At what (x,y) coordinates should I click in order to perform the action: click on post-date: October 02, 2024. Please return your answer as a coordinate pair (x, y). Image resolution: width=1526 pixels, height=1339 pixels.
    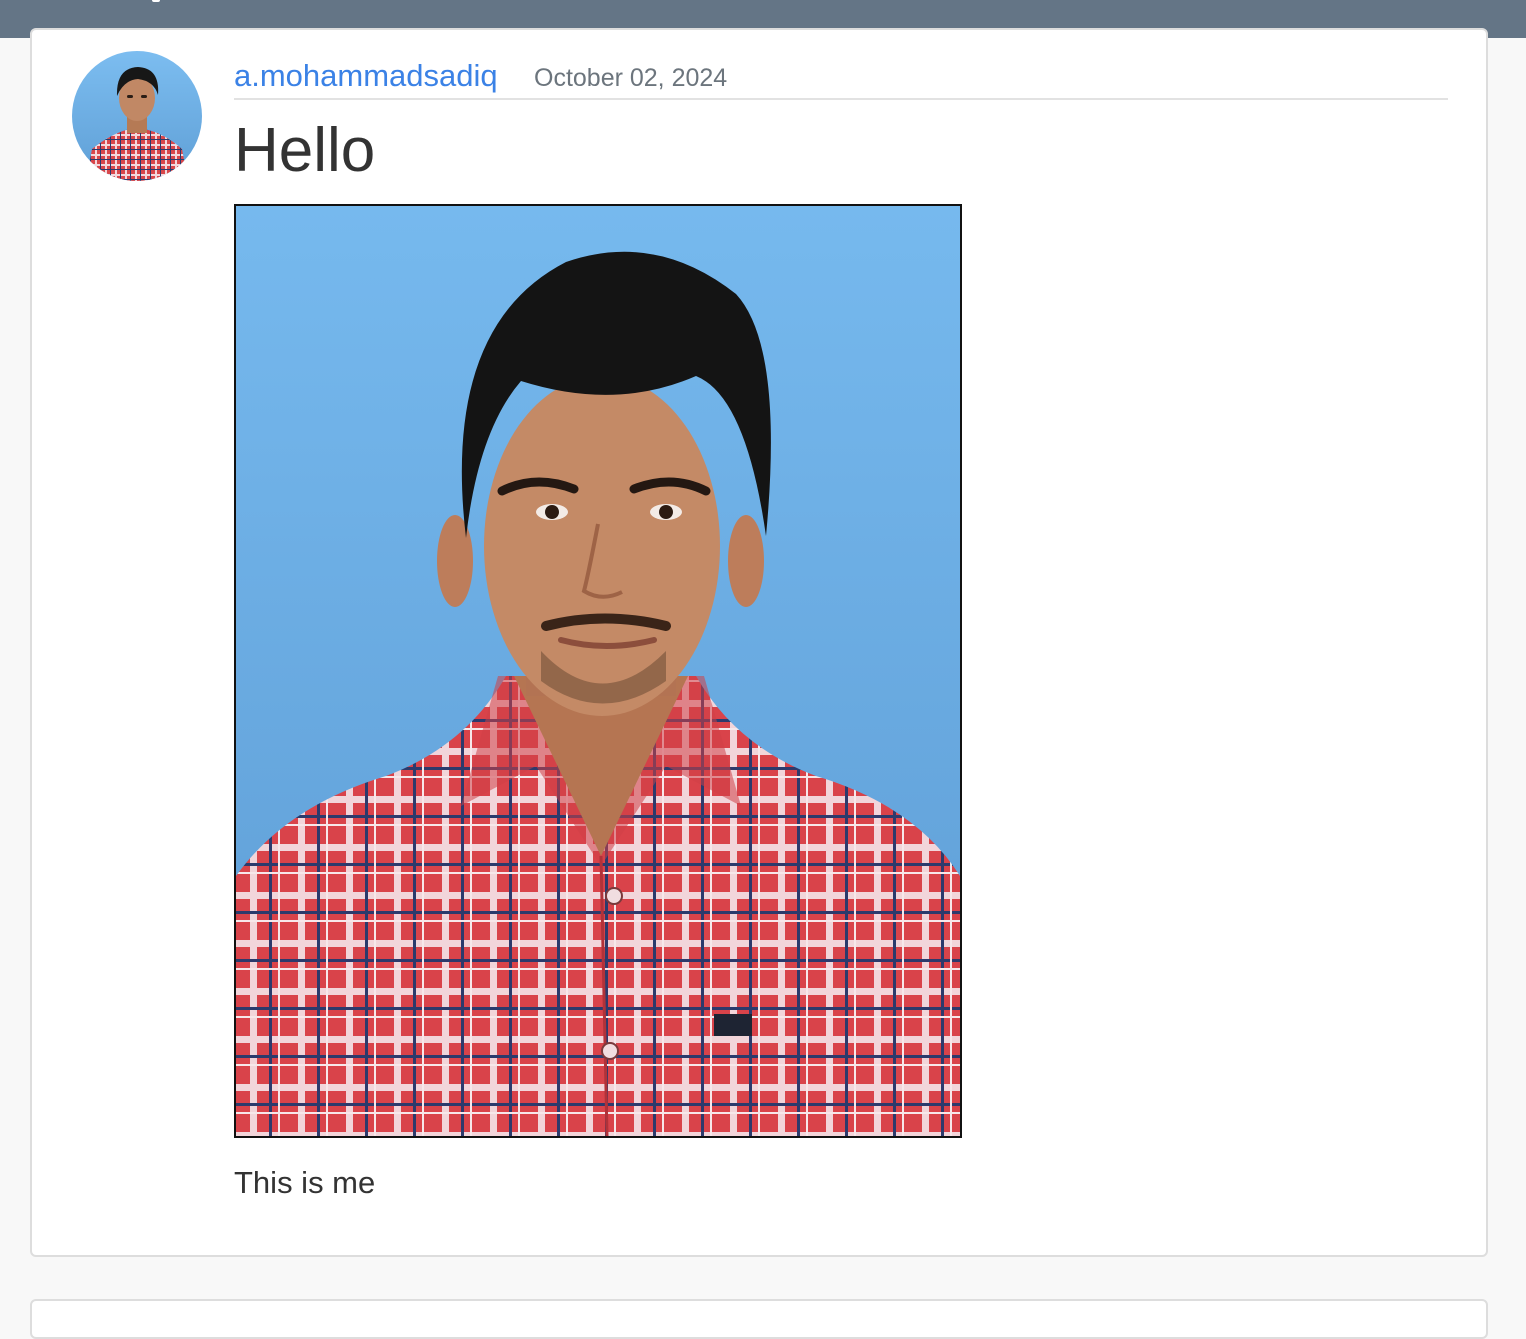
    Looking at the image, I should click on (631, 78).